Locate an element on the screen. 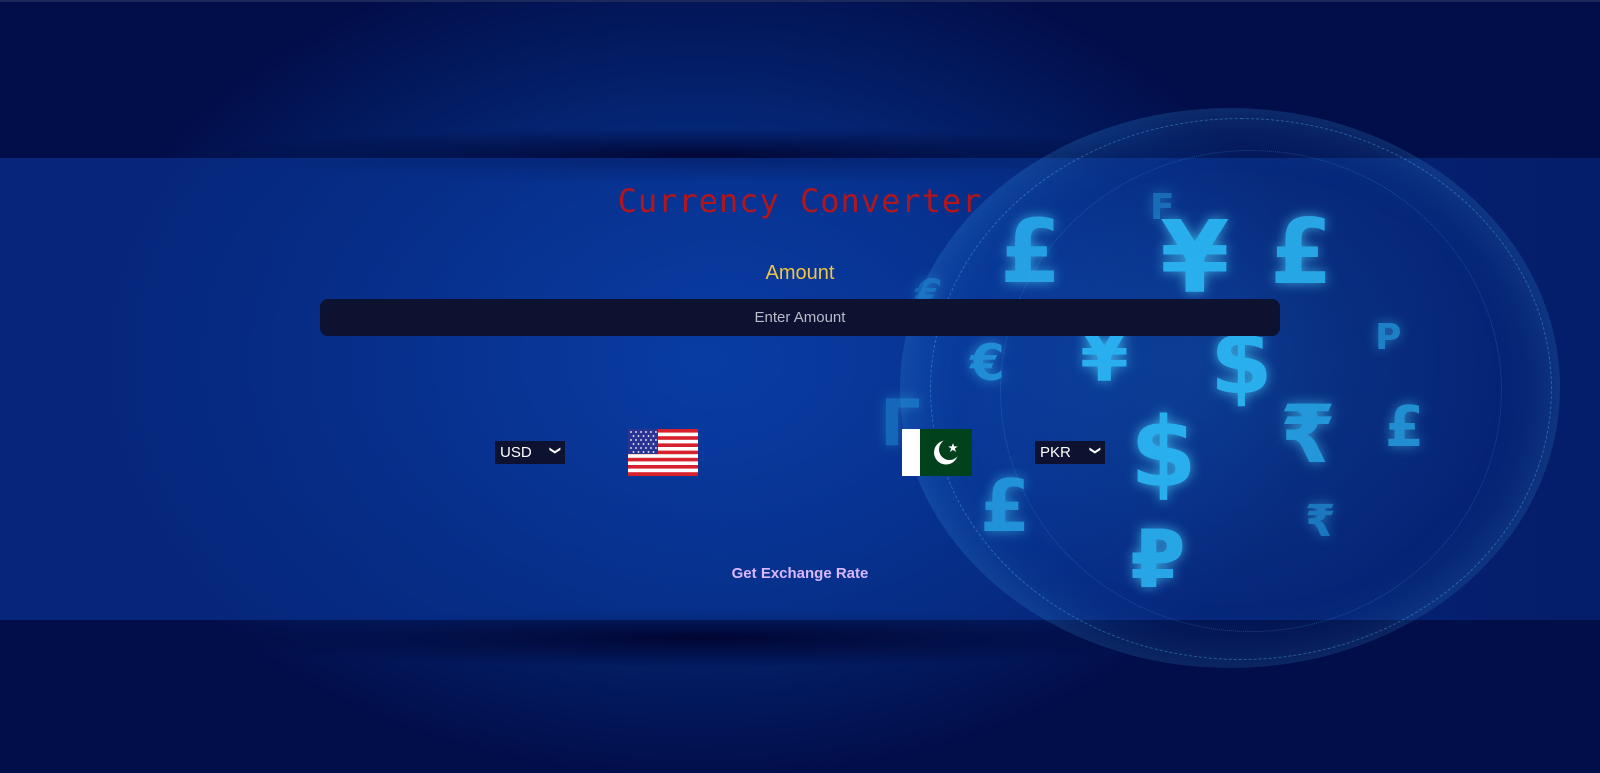 The height and width of the screenshot is (773, 1600). to-currency-select: PKR ❯ is located at coordinates (1070, 452).